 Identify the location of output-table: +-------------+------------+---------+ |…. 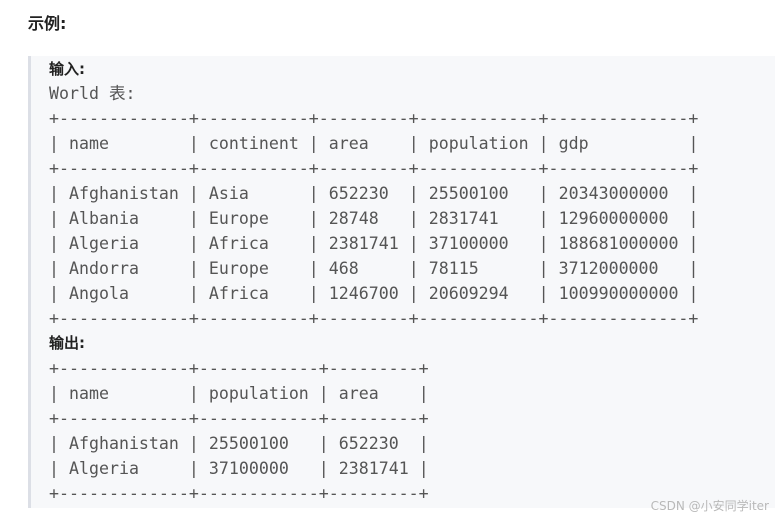
(239, 431).